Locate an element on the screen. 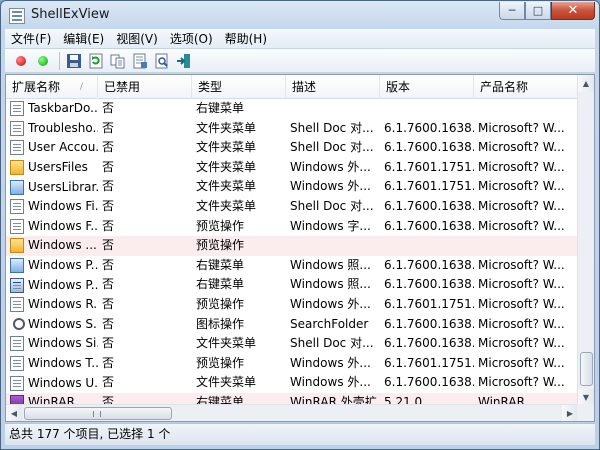 The width and height of the screenshot is (600, 450). horizontal-scrollbar: ◀ ▶ is located at coordinates (292, 412).